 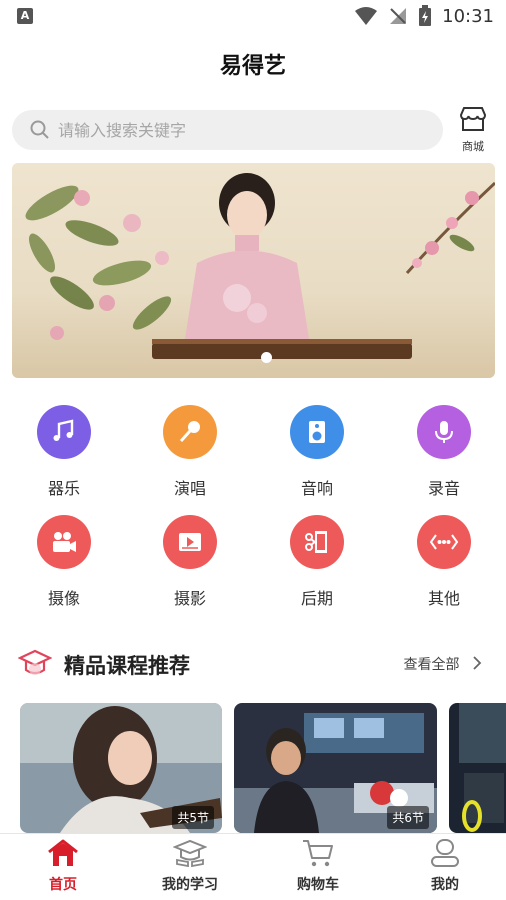 I want to click on graduation-cap-icon, so click(x=35, y=662).